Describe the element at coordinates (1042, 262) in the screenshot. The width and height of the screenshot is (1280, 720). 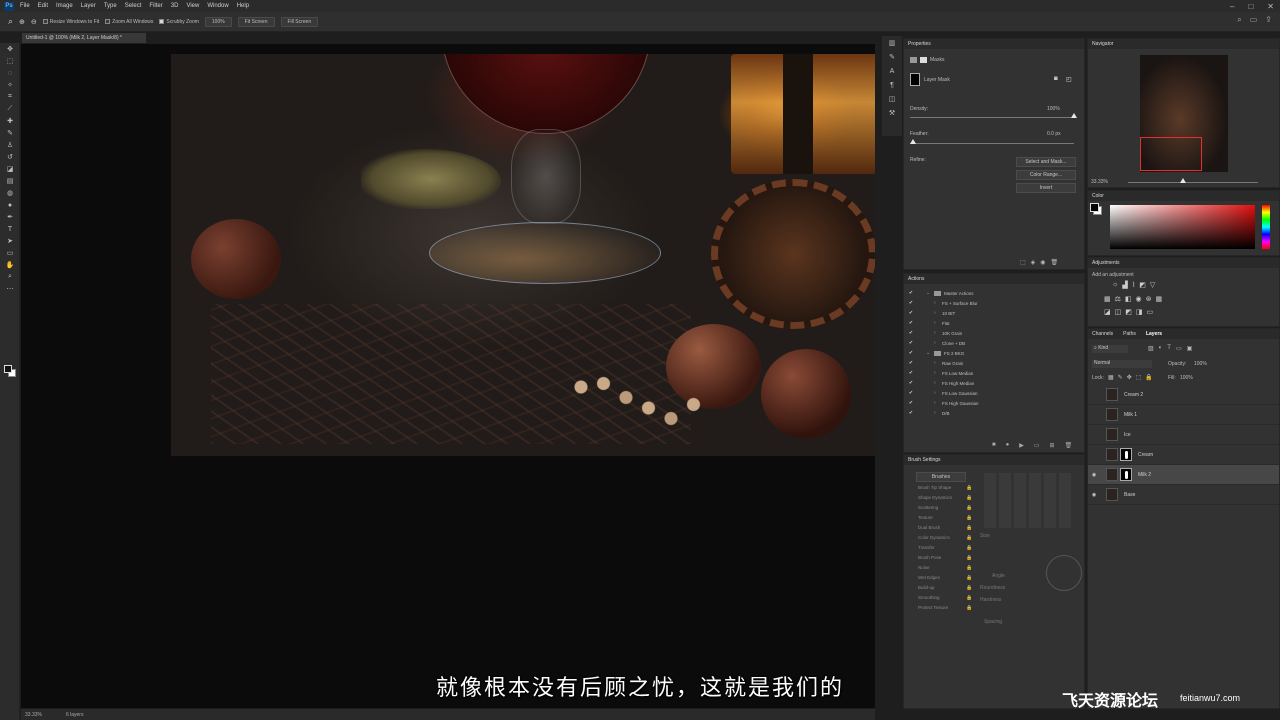
I see `visibility-icon: ◉` at that location.